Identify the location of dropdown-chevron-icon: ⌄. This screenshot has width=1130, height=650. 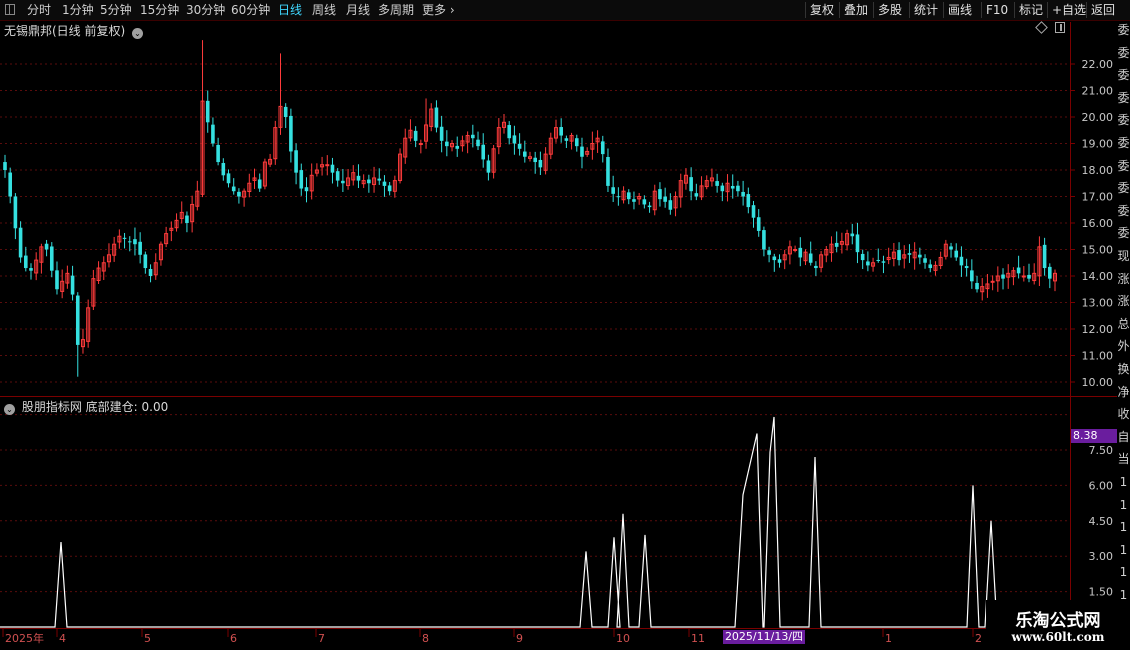
(138, 33).